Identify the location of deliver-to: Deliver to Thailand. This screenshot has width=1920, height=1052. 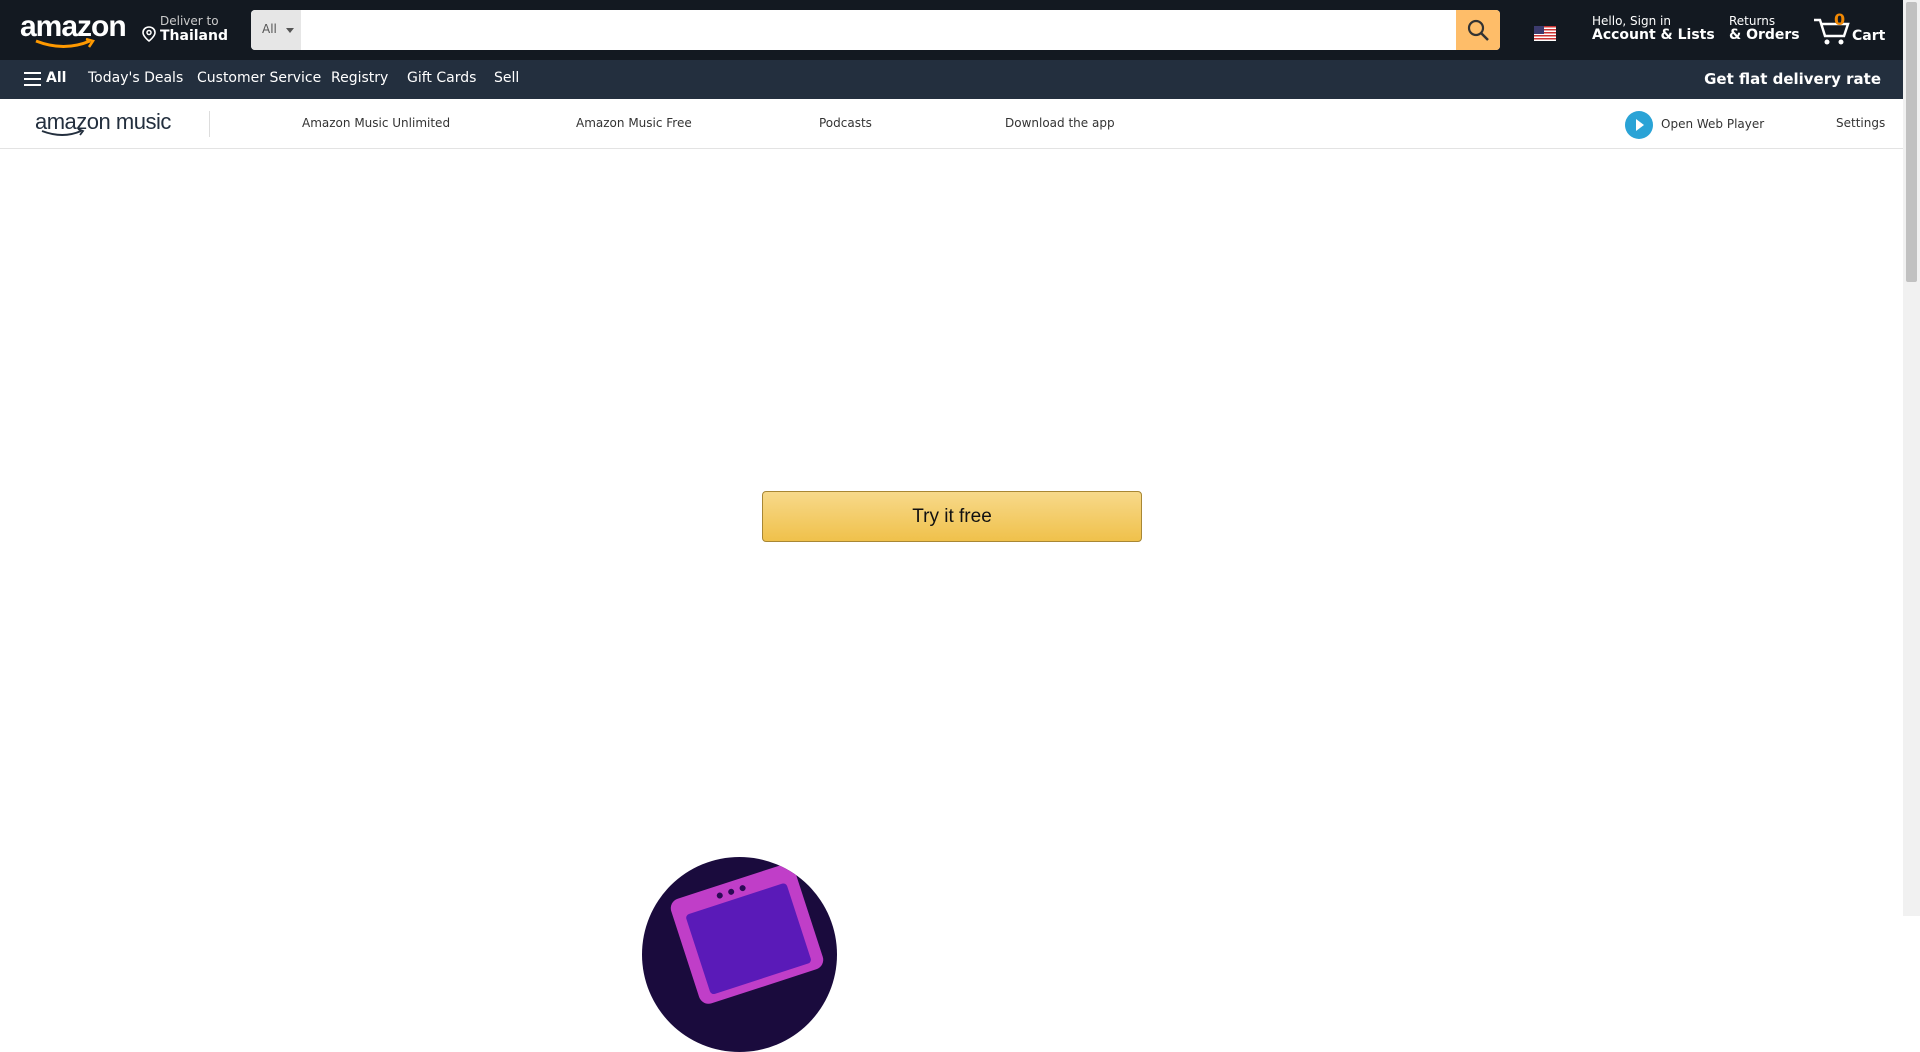
(187, 31).